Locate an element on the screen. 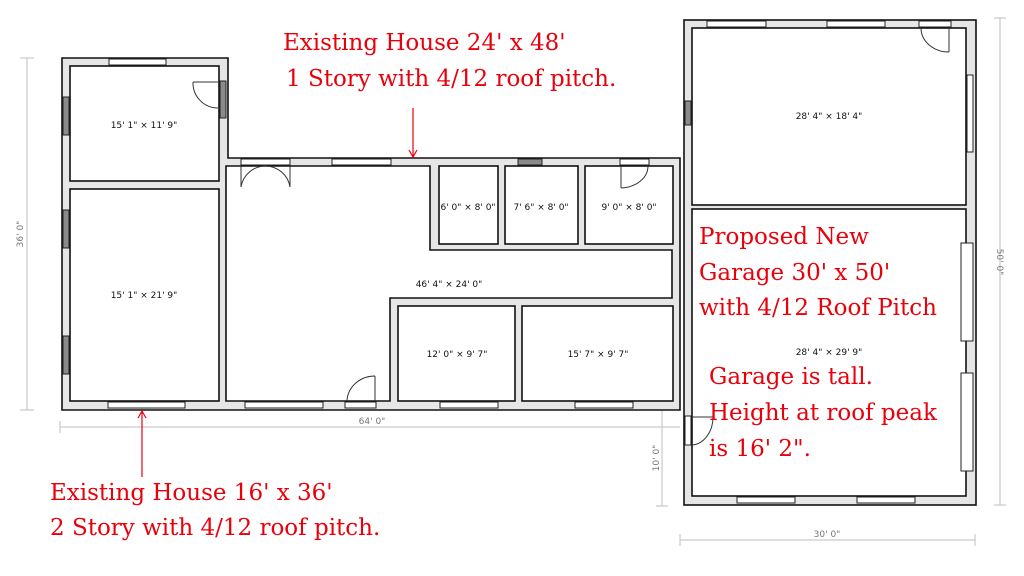 The height and width of the screenshot is (576, 1024). annotation-existing-house-two-story-line1: Existing House 16' x 36' is located at coordinates (191, 493).